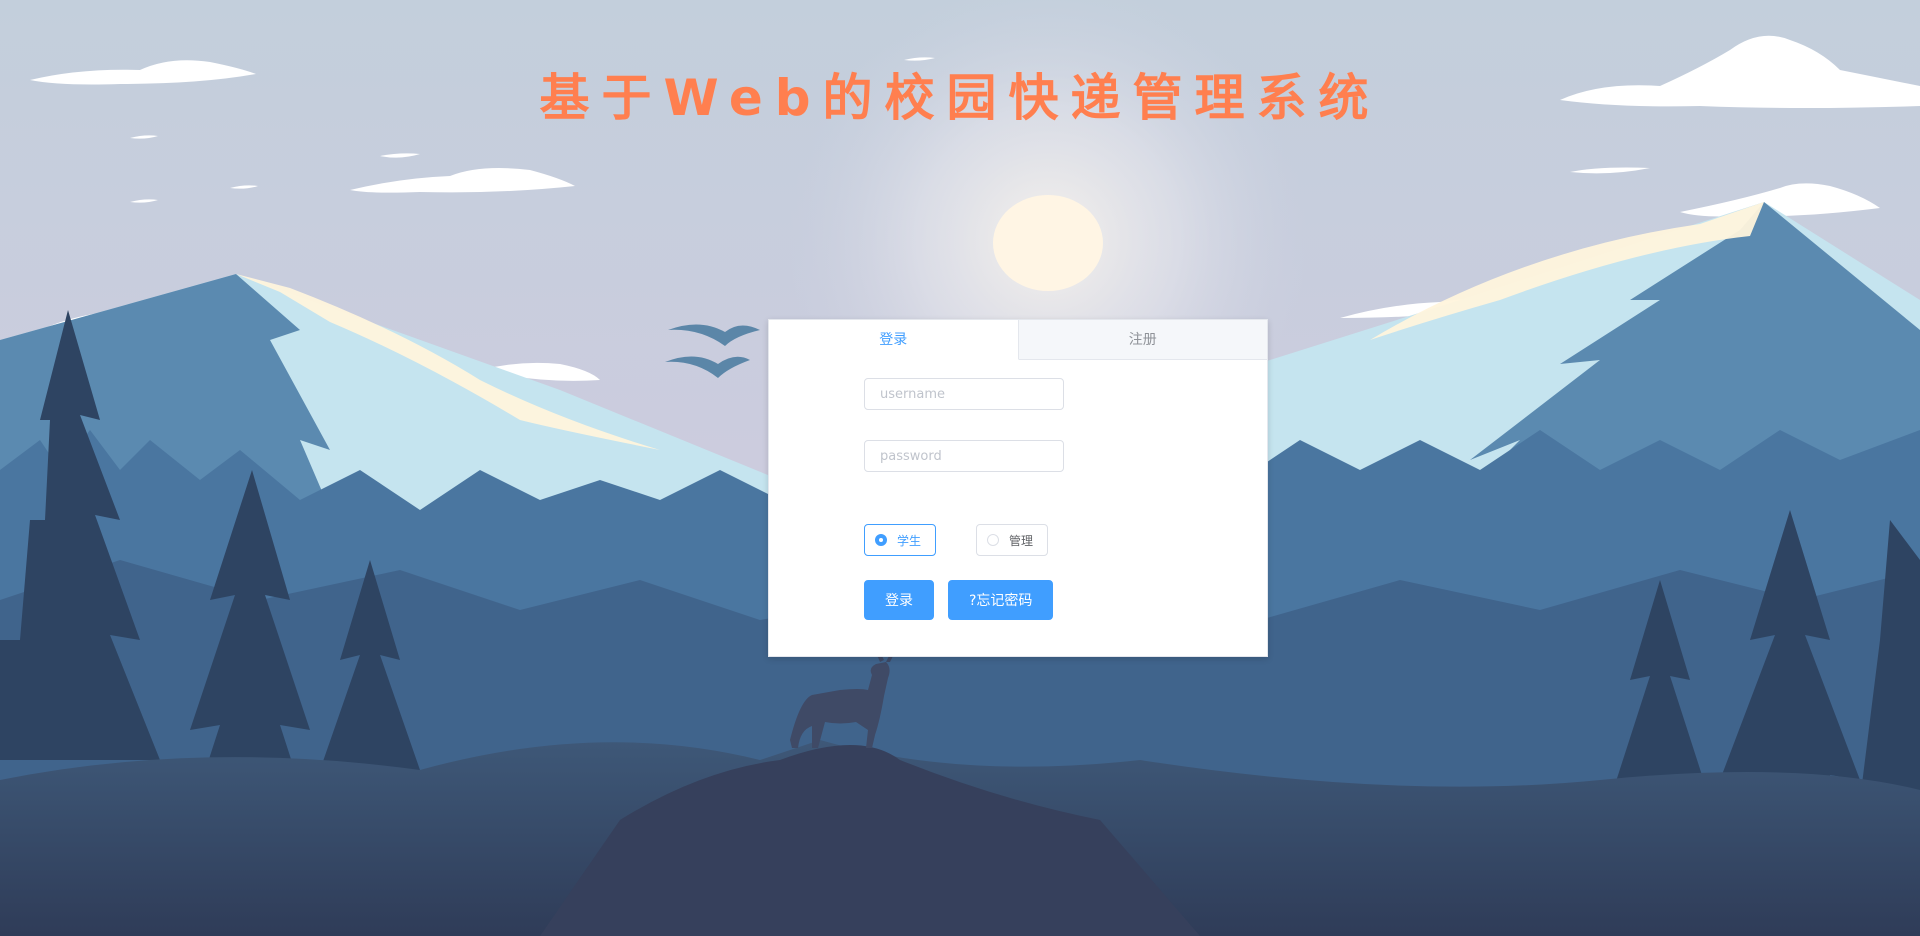 Image resolution: width=1920 pixels, height=936 pixels. Describe the element at coordinates (1021, 540) in the screenshot. I see `role-label-admin: 管理` at that location.